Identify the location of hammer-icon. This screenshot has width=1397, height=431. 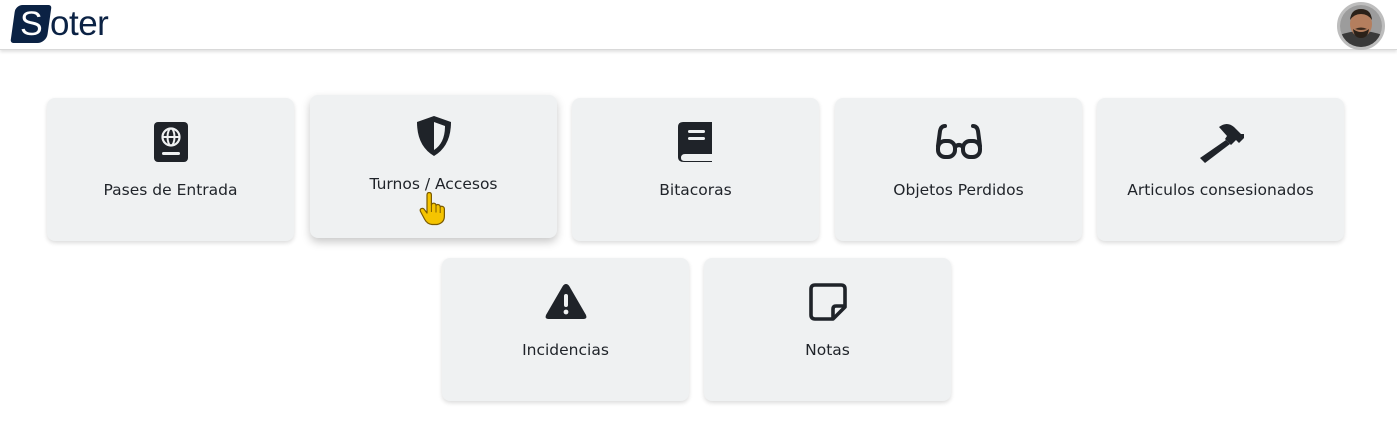
(1221, 142).